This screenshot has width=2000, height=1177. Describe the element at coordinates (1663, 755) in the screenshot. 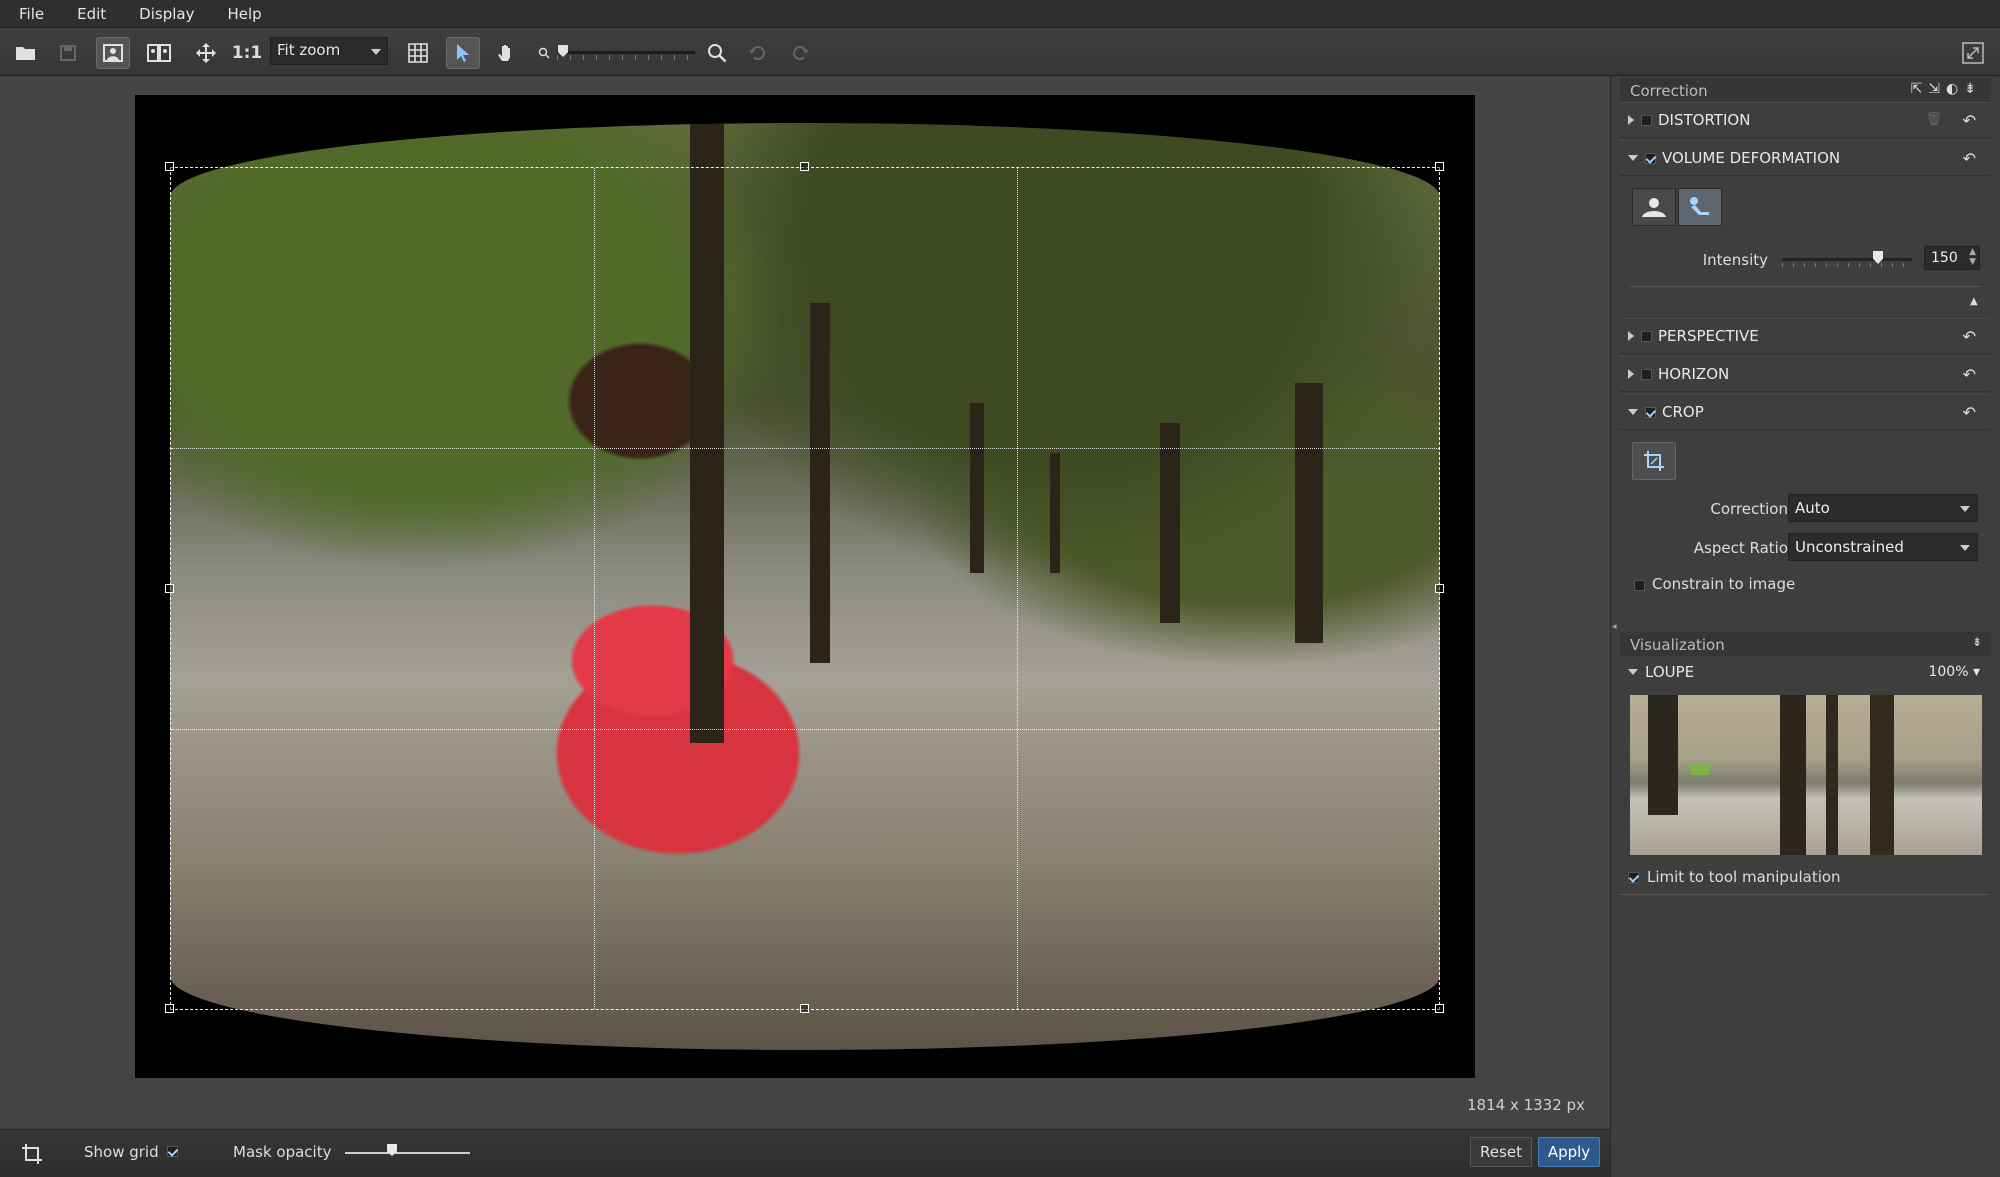

I see `loupe-lamppost` at that location.